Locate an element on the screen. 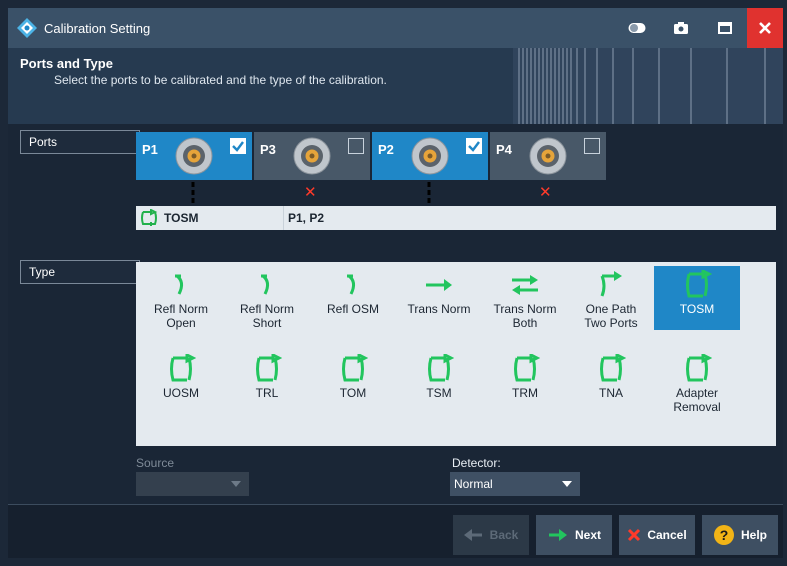 The height and width of the screenshot is (566, 787). port-p2: P2 is located at coordinates (430, 156).